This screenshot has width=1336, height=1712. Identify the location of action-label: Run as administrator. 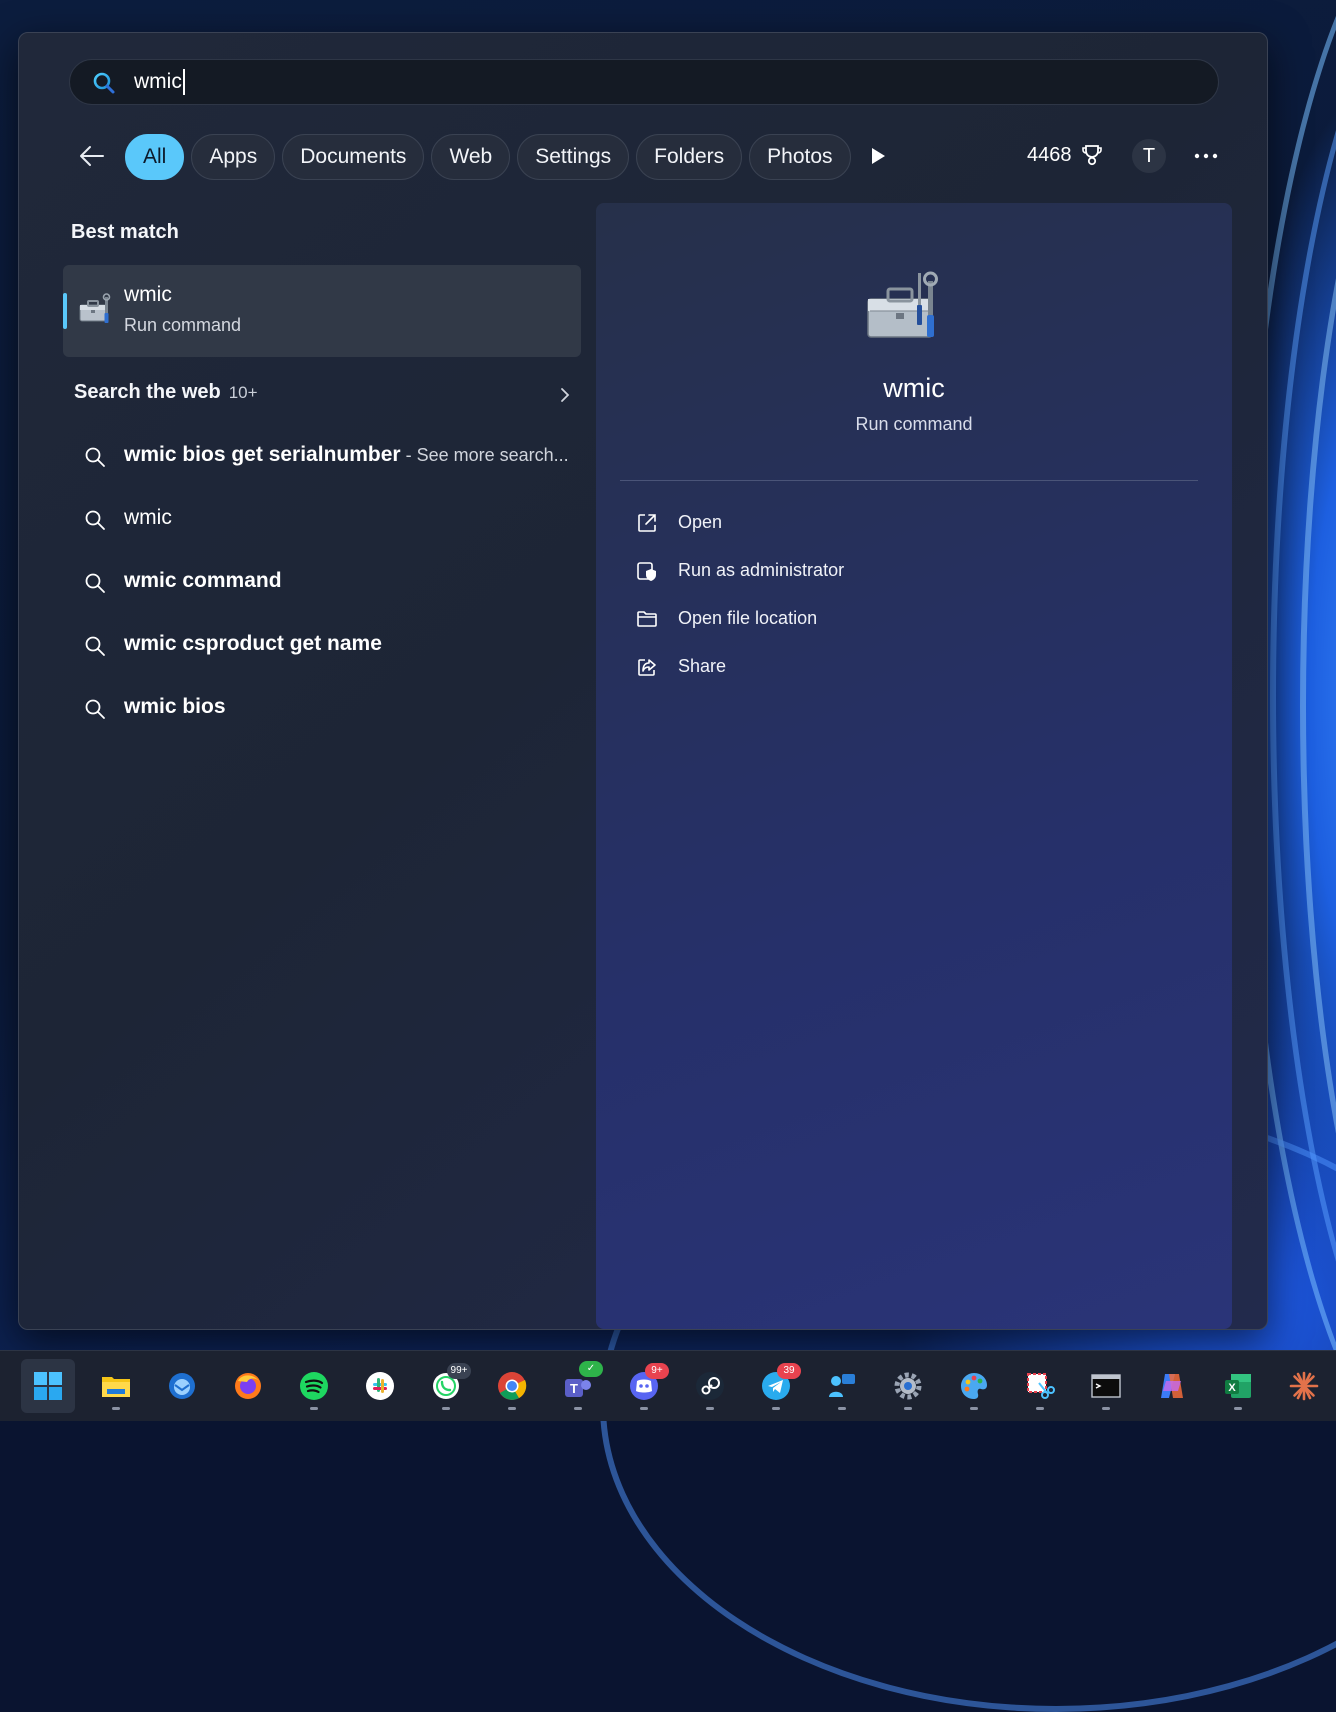
(761, 570).